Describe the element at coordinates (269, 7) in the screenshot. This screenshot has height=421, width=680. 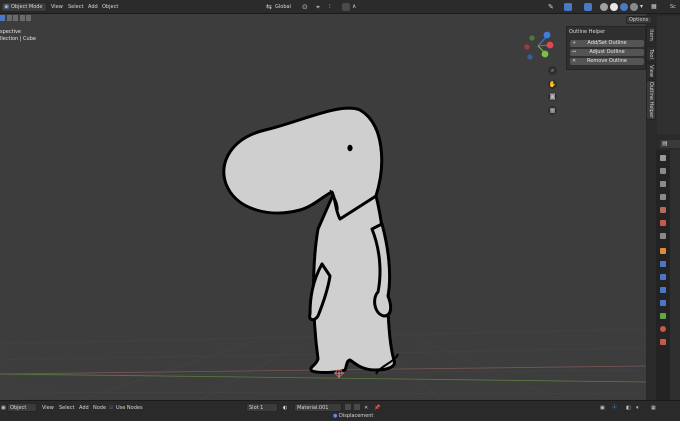
I see `transform-orientation-icon: ⇆` at that location.